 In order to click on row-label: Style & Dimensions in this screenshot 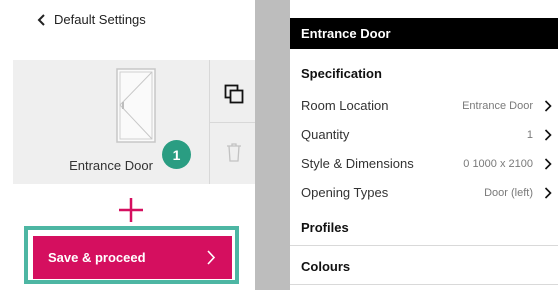, I will do `click(357, 163)`.